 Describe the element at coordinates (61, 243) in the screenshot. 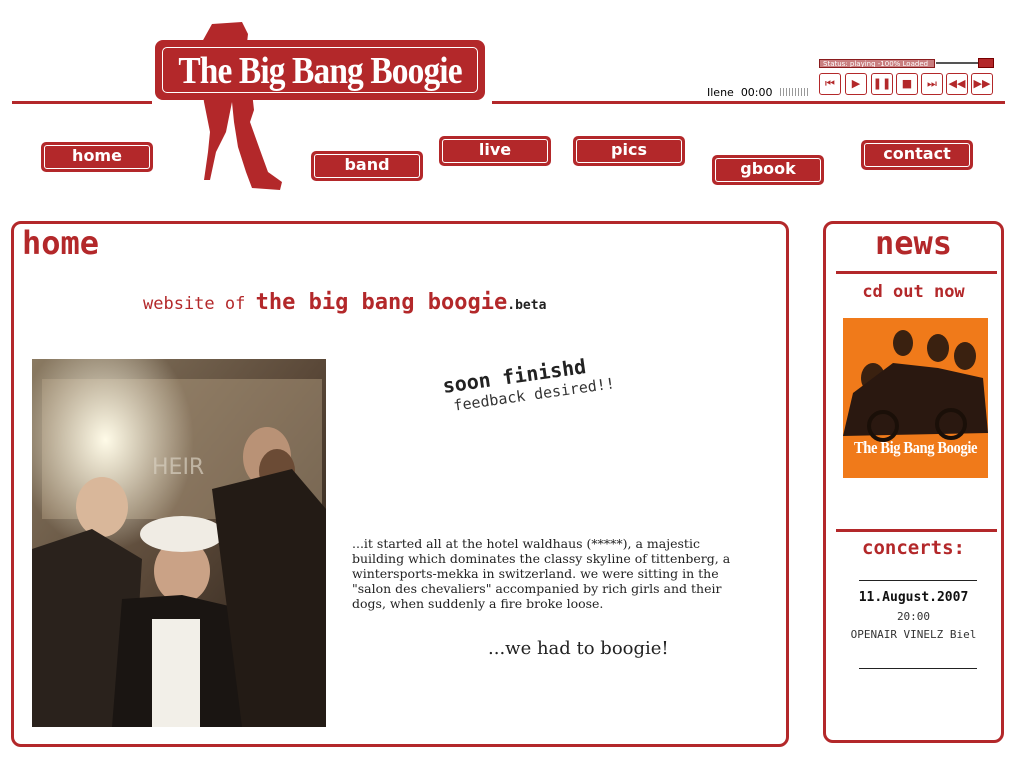

I see `page-title: home` at that location.